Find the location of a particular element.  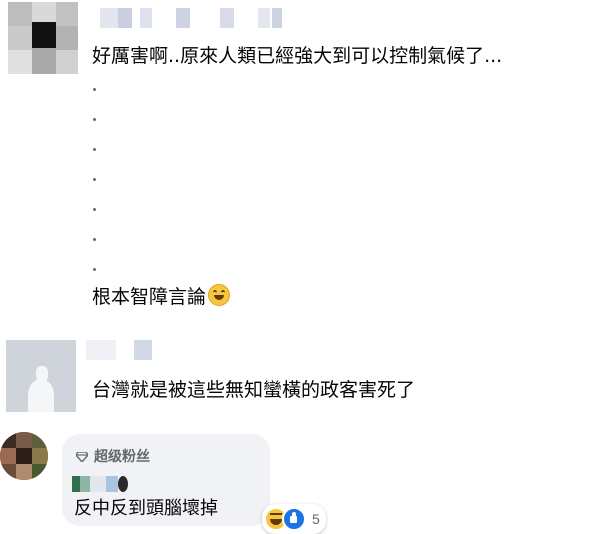

like-reaction-icon is located at coordinates (294, 519).